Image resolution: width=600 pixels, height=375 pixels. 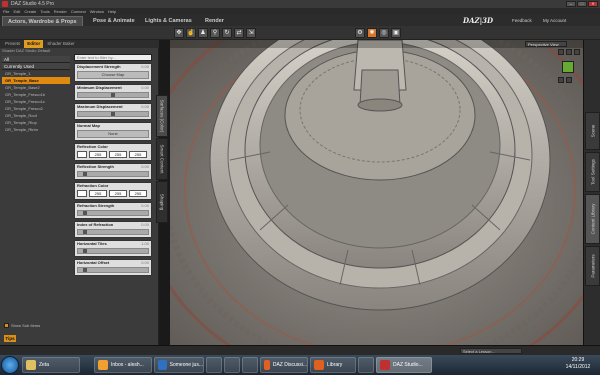 I want to click on list-item: GR_Temple_Fresco1b, so click(x=36, y=94).